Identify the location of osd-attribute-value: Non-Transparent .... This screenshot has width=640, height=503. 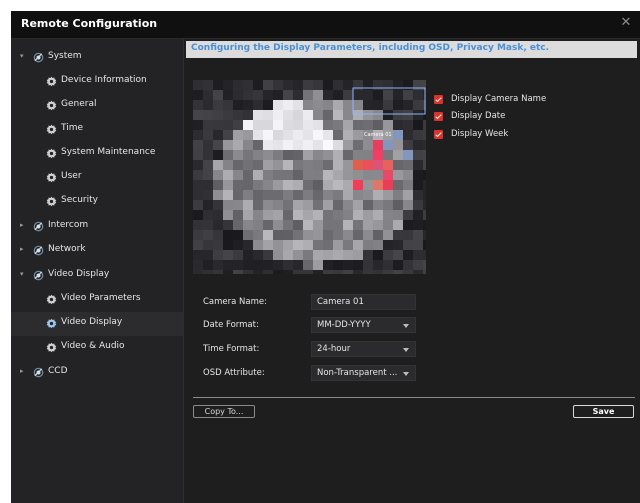
(357, 373).